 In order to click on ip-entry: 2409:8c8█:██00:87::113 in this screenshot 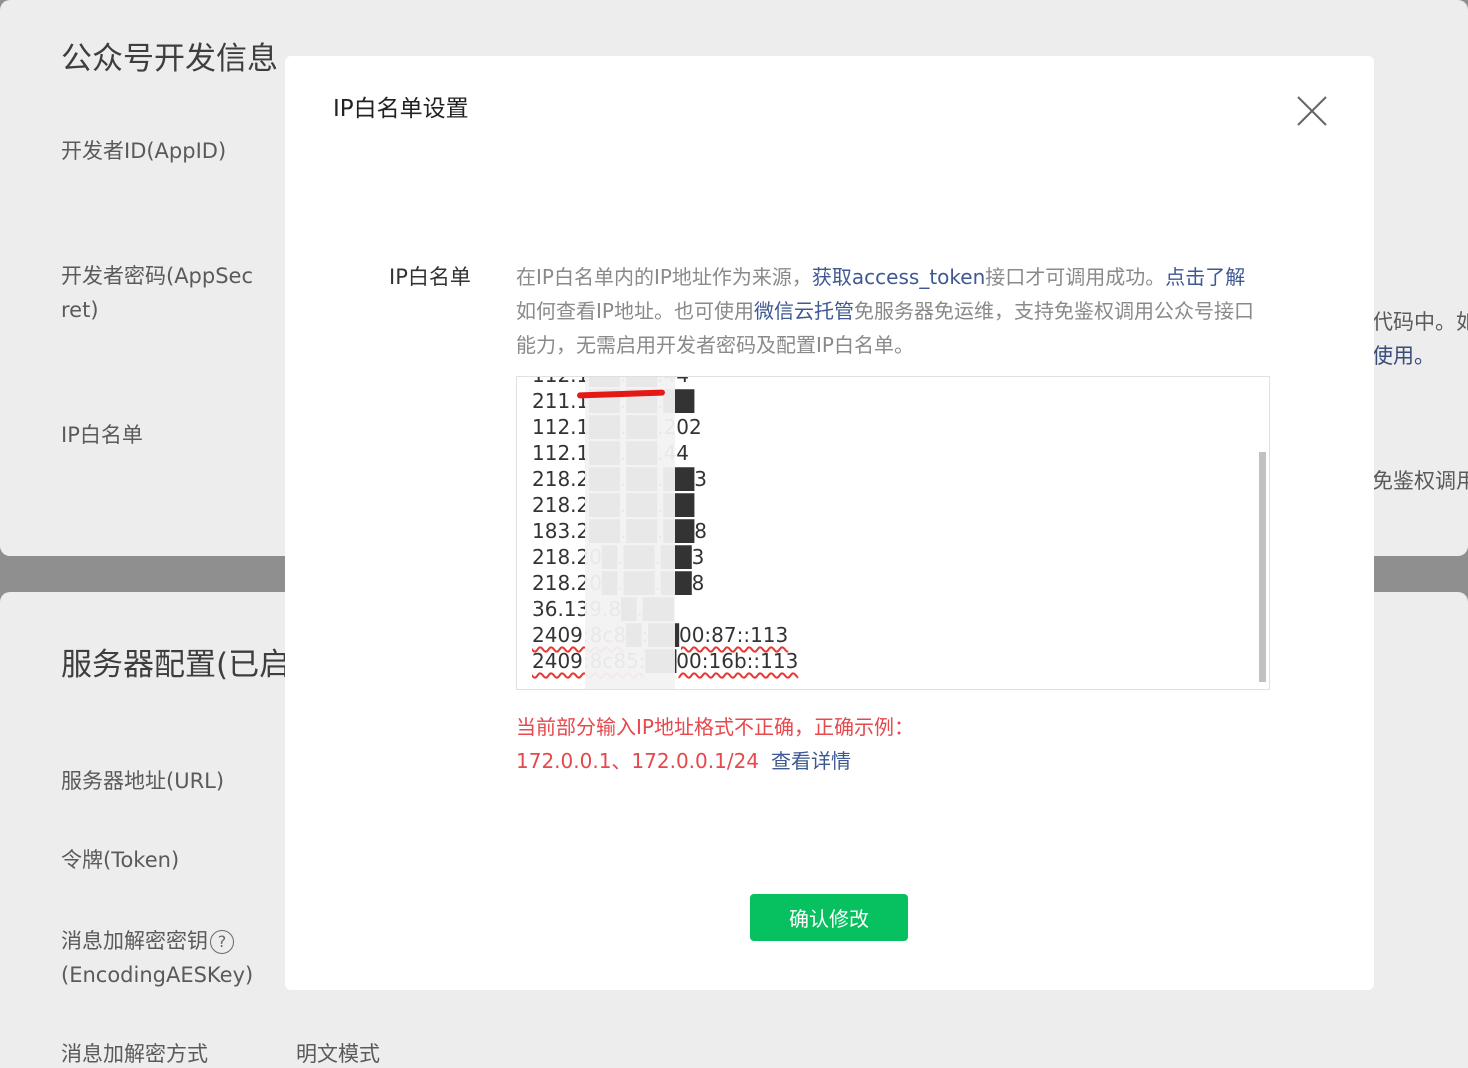, I will do `click(660, 635)`.